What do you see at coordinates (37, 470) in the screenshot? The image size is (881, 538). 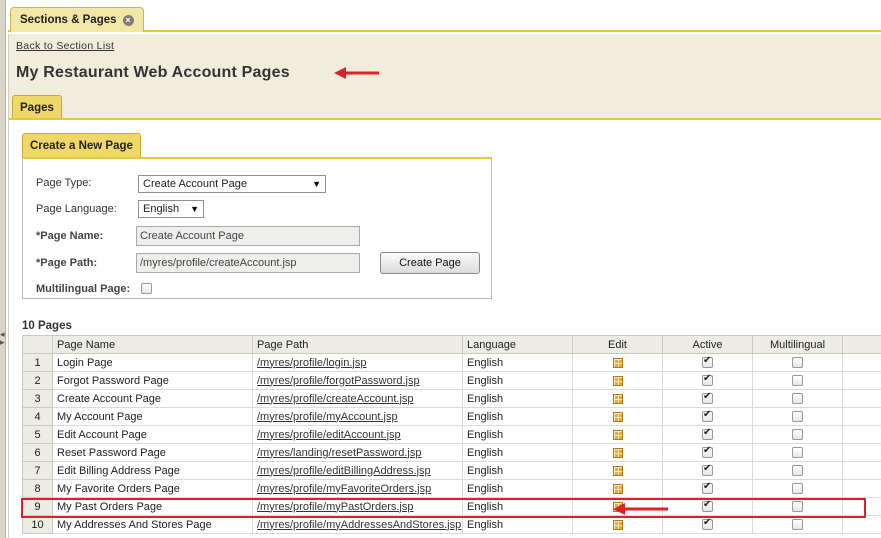 I see `row-number: 7` at bounding box center [37, 470].